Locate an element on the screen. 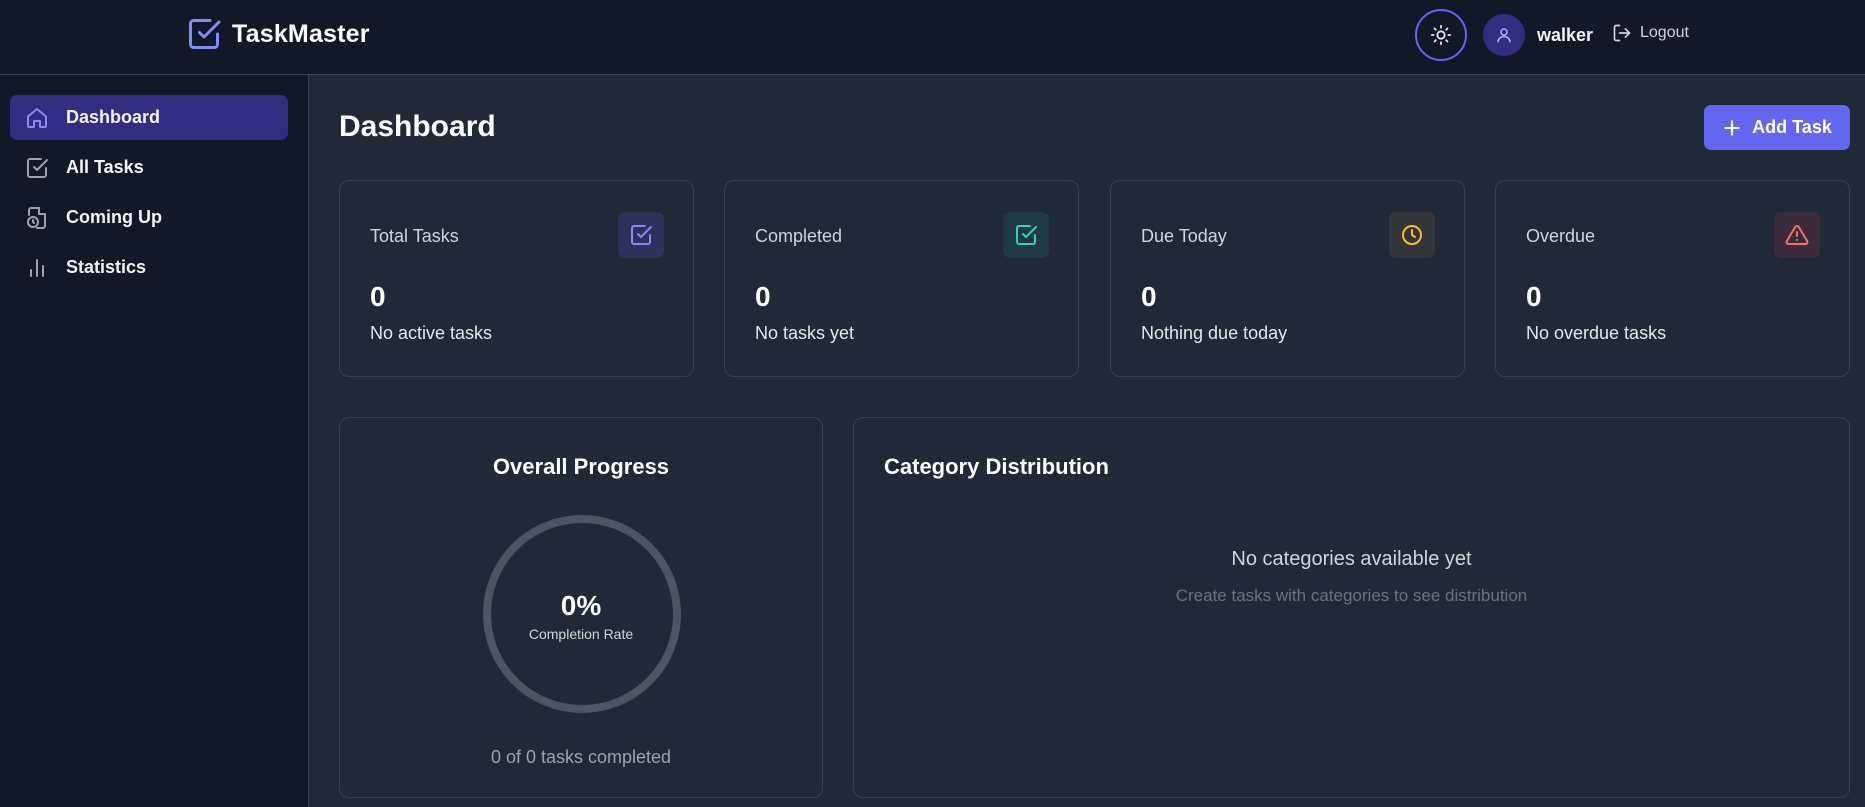 The height and width of the screenshot is (807, 1865). stat-card-overdue: Overdue 0 No overdue tasks is located at coordinates (1672, 278).